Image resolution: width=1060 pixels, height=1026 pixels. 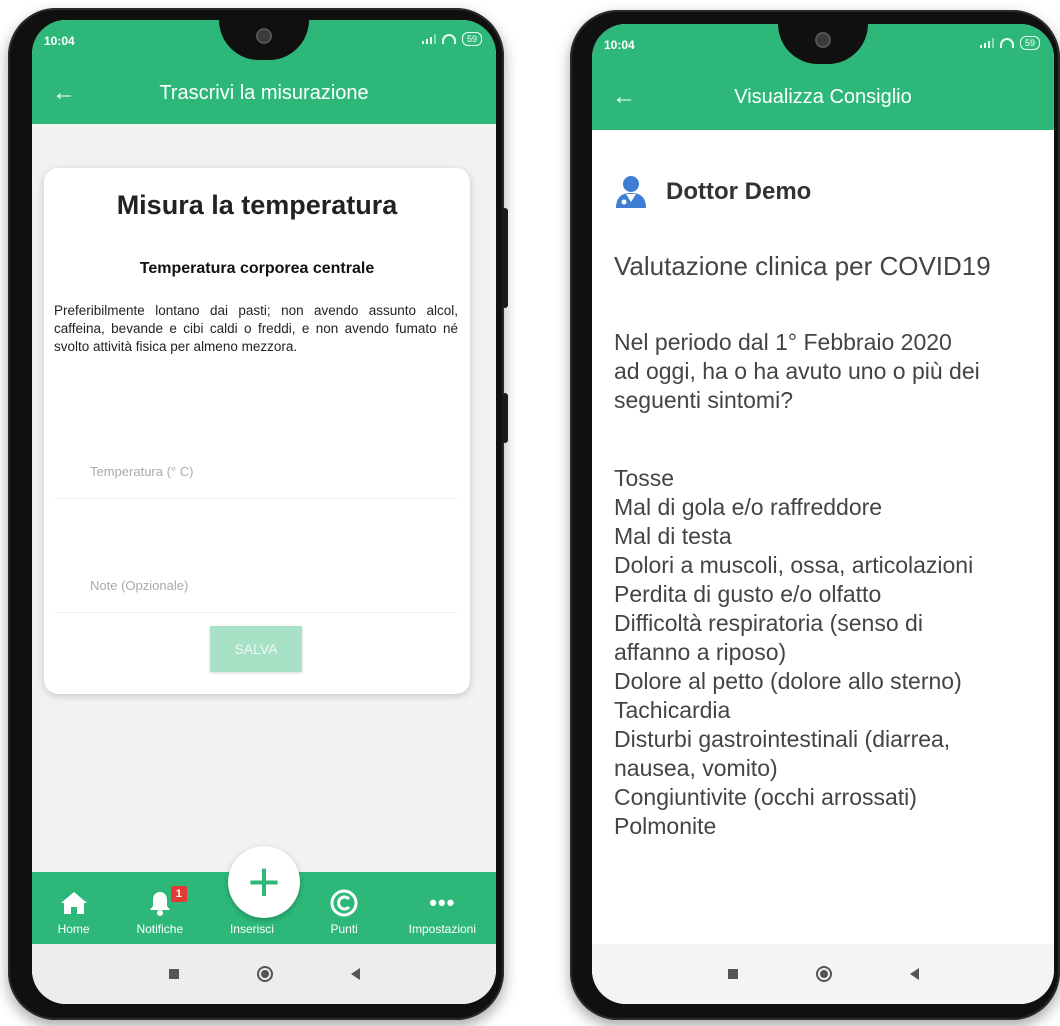 I want to click on doctor-name: Dottor Demo, so click(x=739, y=191).